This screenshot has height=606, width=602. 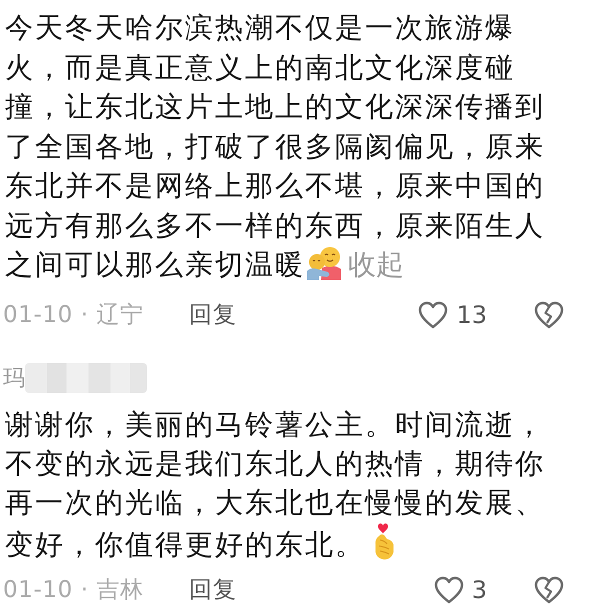 What do you see at coordinates (479, 590) in the screenshot?
I see `like-count: 3` at bounding box center [479, 590].